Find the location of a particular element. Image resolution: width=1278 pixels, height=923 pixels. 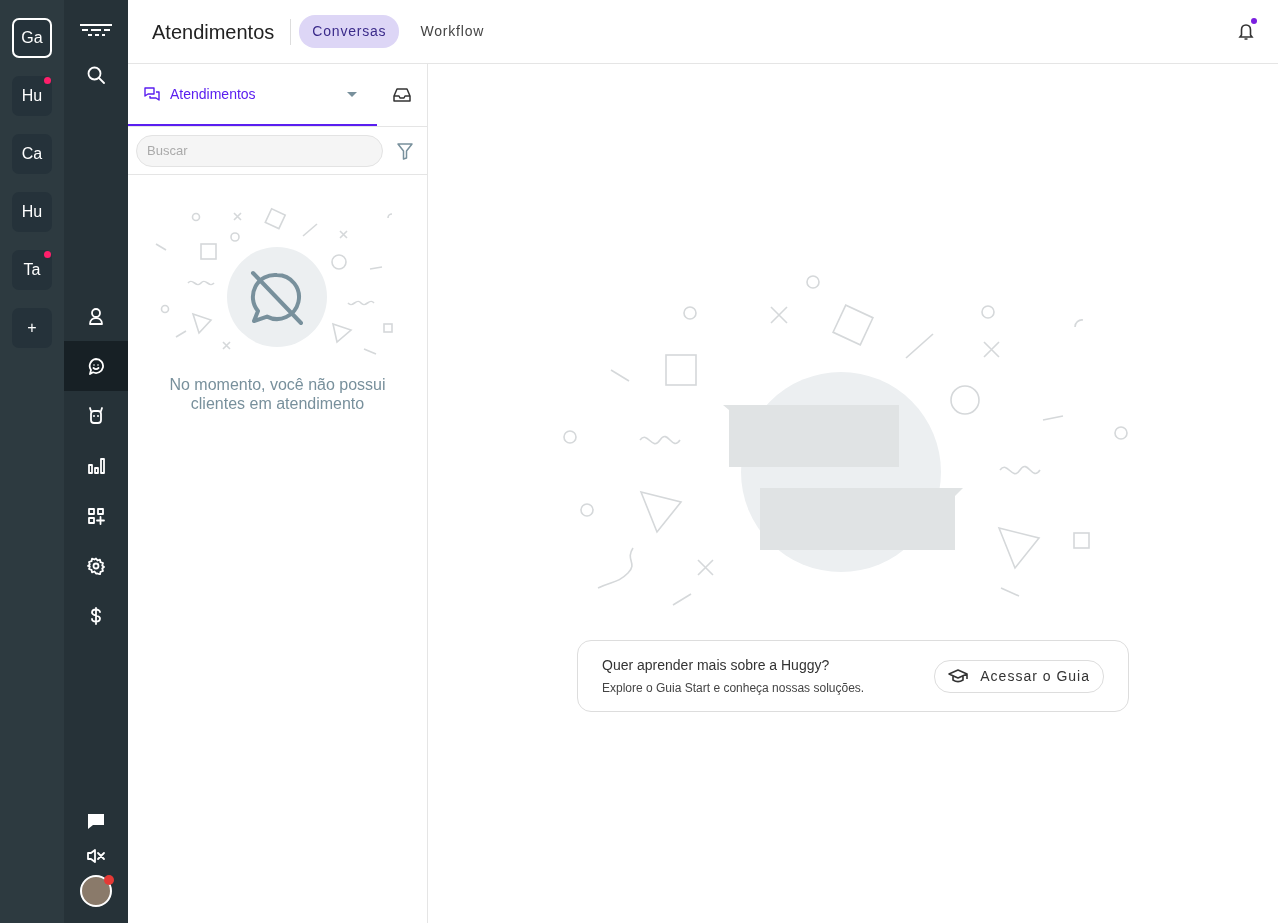

filter-icon is located at coordinates (405, 151).